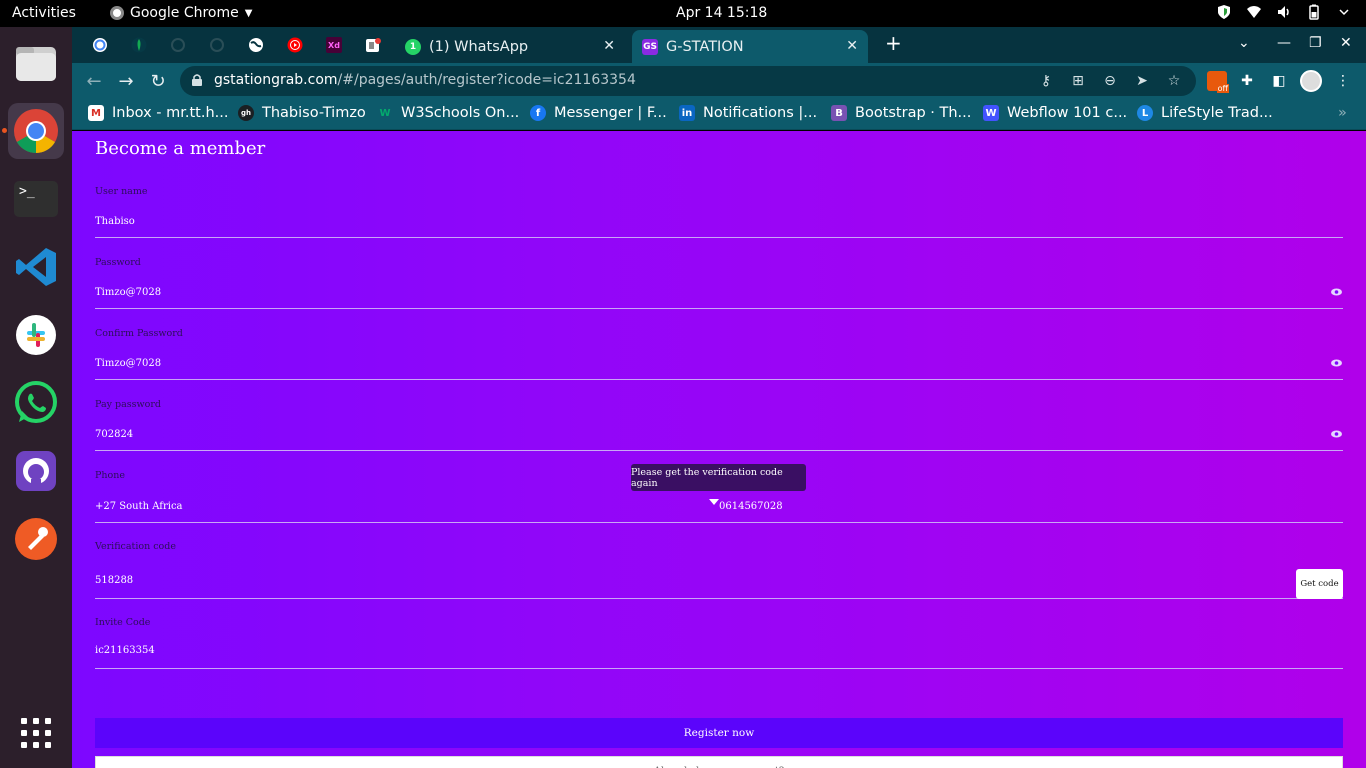 Image resolution: width=1366 pixels, height=768 pixels. Describe the element at coordinates (385, 113) in the screenshot. I see `w3schools-icon: W` at that location.